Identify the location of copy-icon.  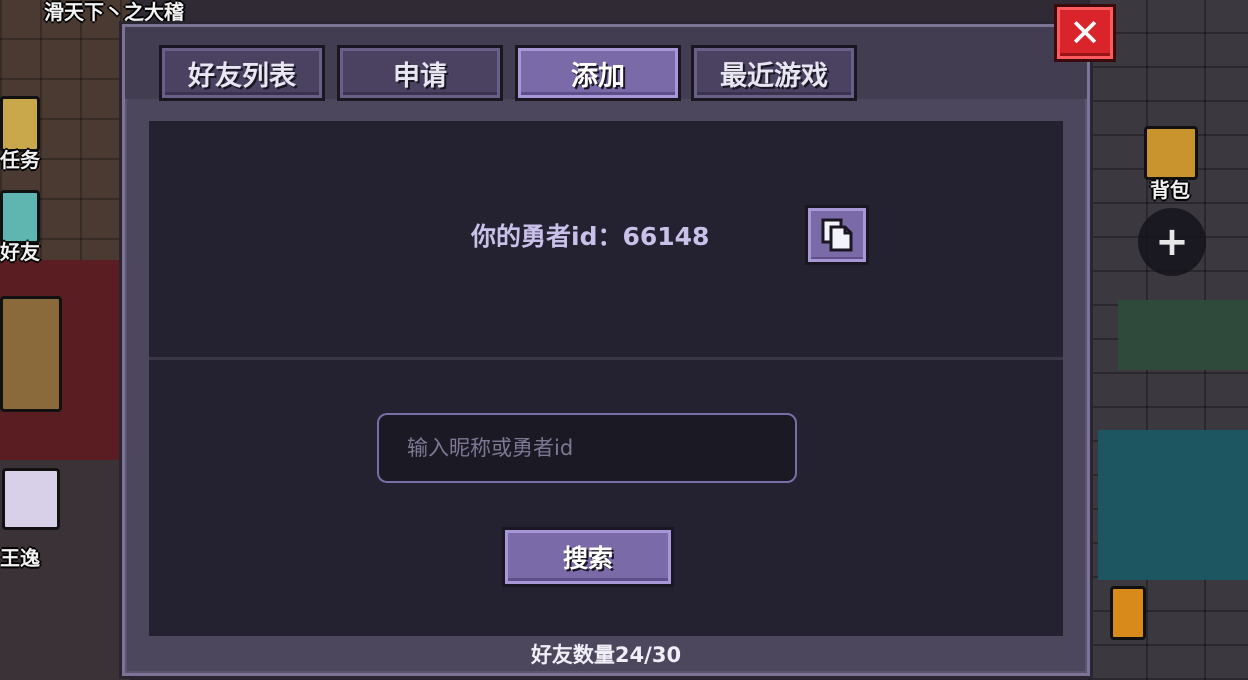
(837, 235).